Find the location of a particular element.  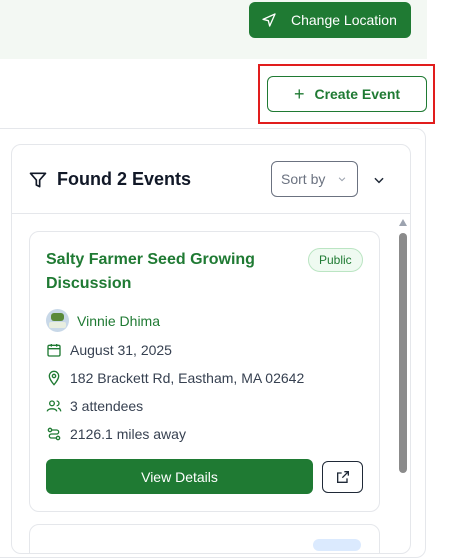

event-distance-text: 2126.1 miles away is located at coordinates (128, 434).